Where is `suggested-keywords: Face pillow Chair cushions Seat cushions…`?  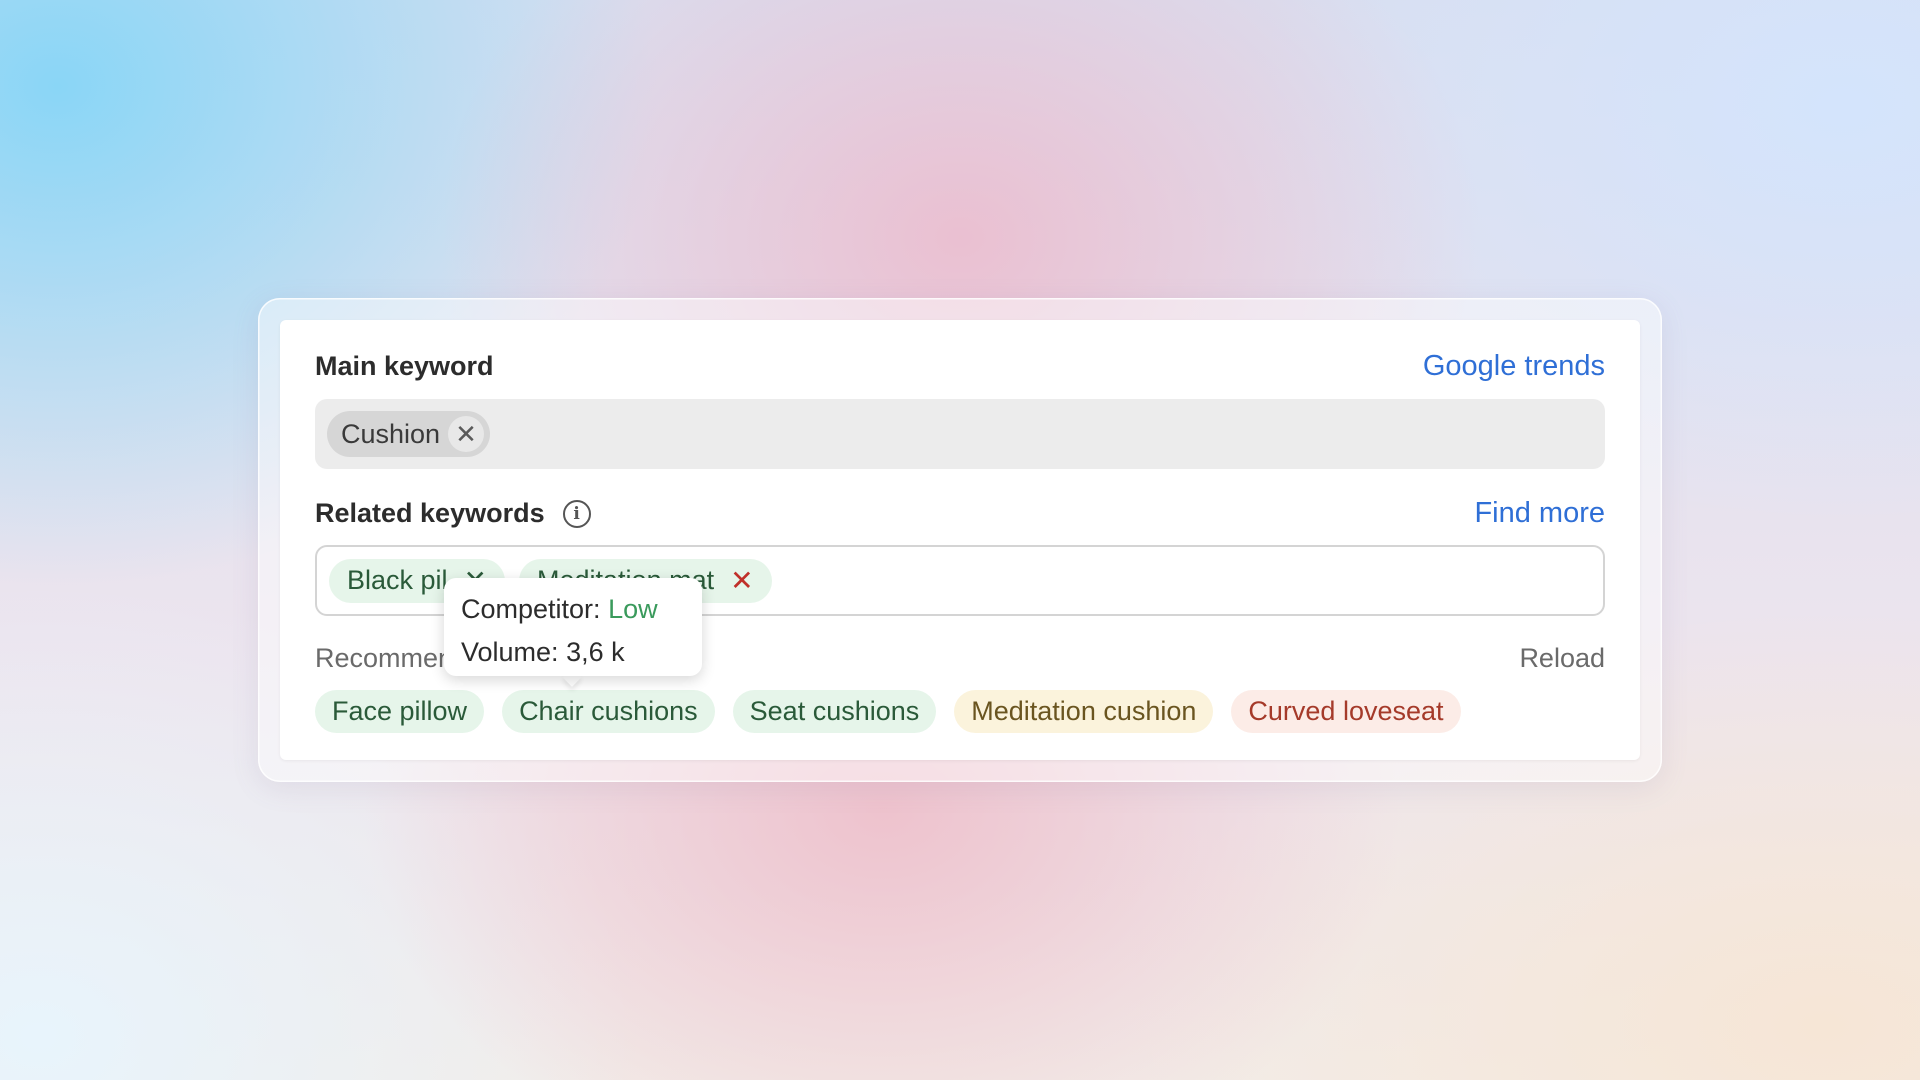
suggested-keywords: Face pillow Chair cushions Seat cushions… is located at coordinates (888, 711).